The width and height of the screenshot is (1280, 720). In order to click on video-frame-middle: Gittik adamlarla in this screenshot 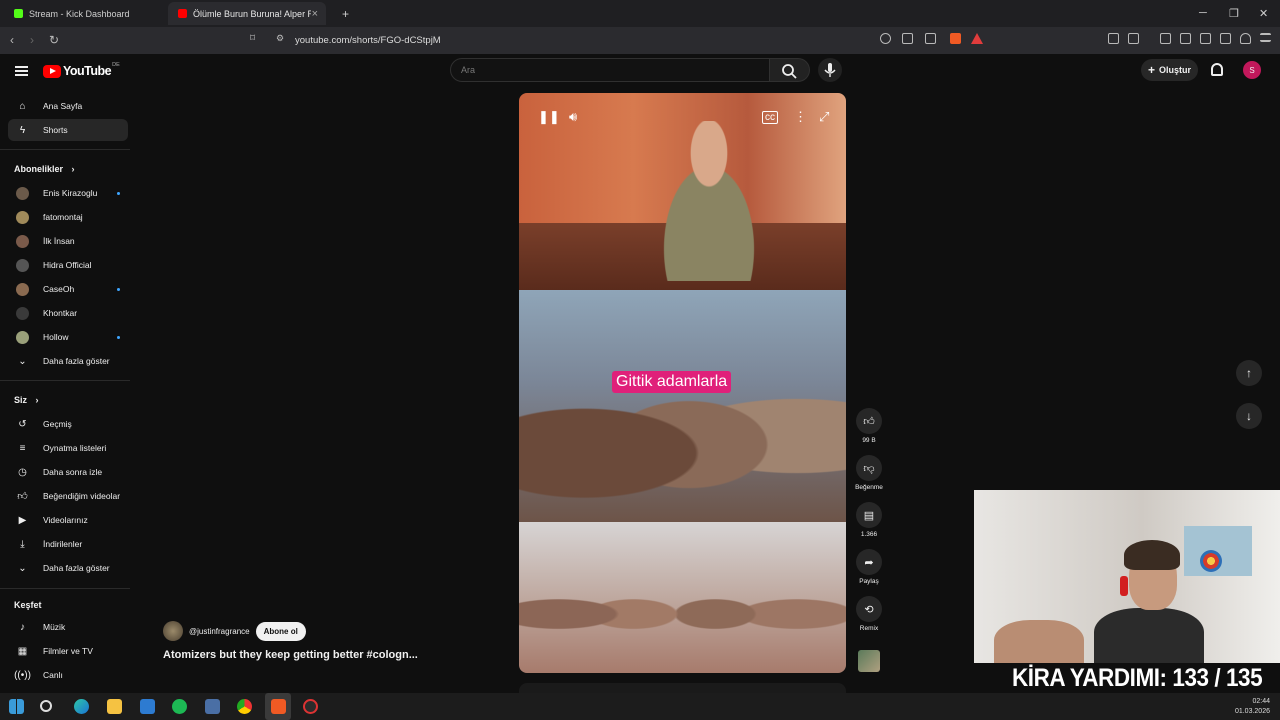, I will do `click(682, 406)`.